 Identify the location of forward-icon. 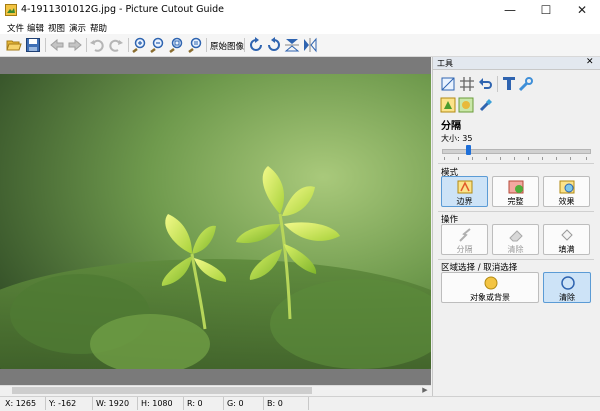
(75, 45).